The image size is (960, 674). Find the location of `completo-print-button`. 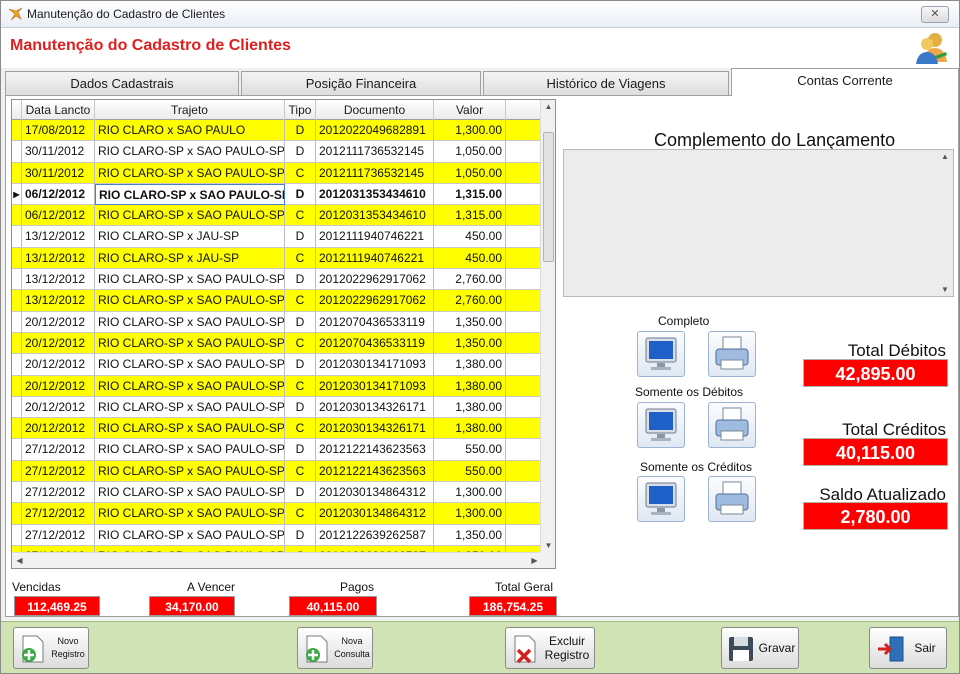

completo-print-button is located at coordinates (732, 354).